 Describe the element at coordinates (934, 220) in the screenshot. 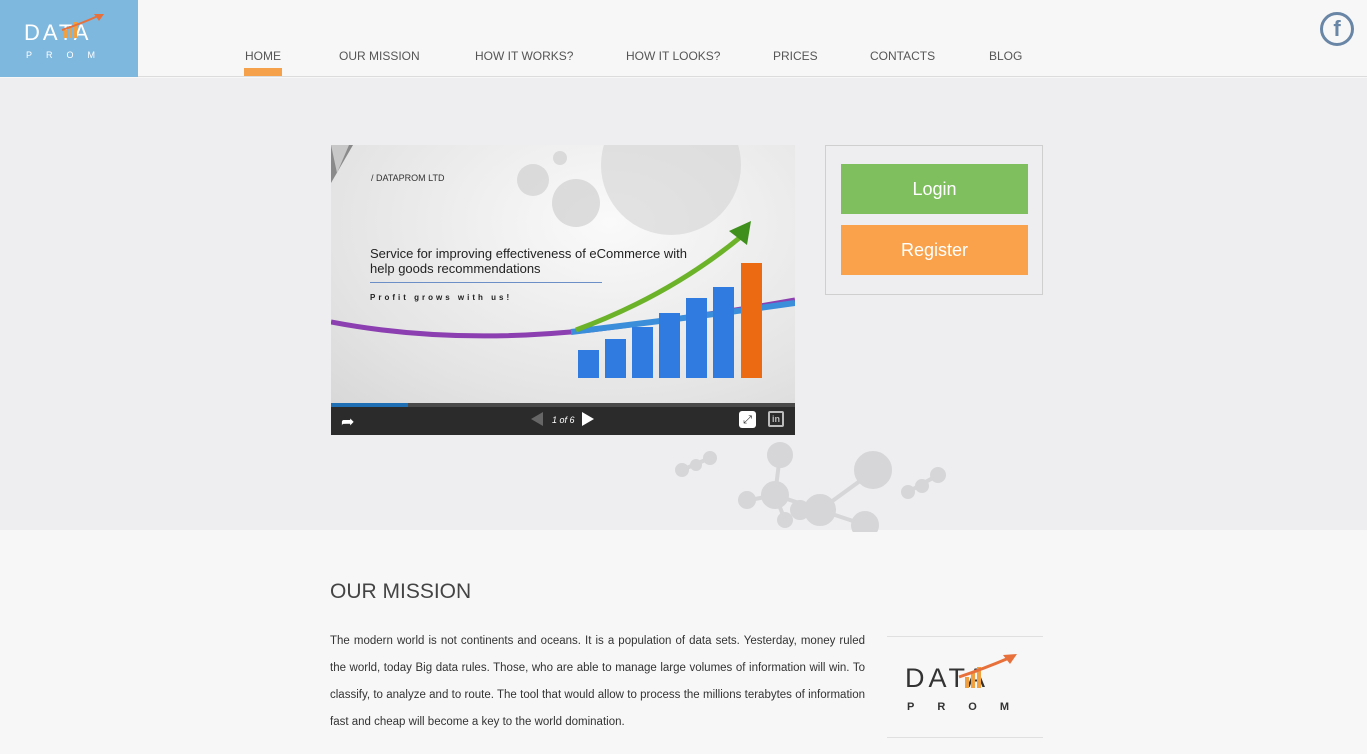

I see `auth-panel: Login Register` at that location.